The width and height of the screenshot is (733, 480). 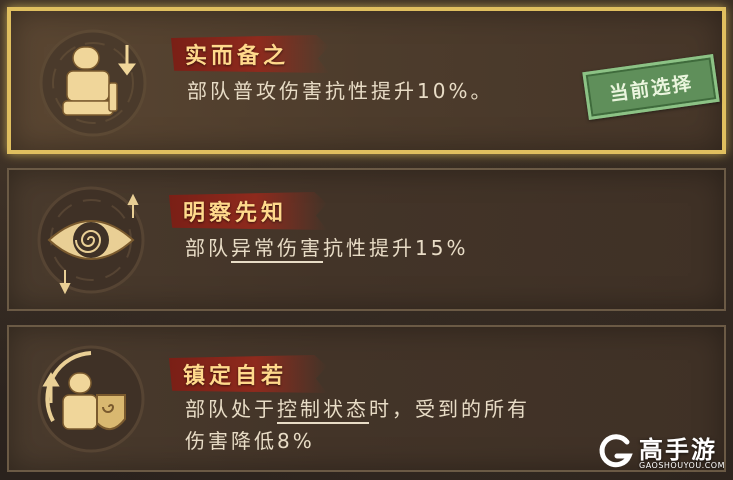 I want to click on skill-title-ribbon: 镇定自若, so click(x=248, y=374).